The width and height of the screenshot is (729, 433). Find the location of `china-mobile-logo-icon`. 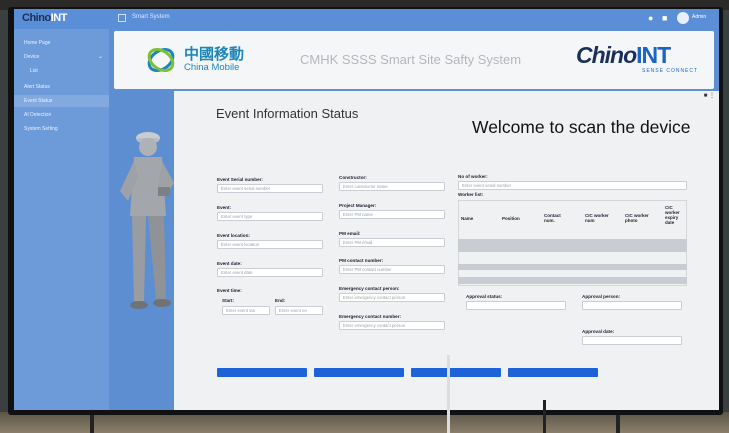

china-mobile-logo-icon is located at coordinates (161, 60).